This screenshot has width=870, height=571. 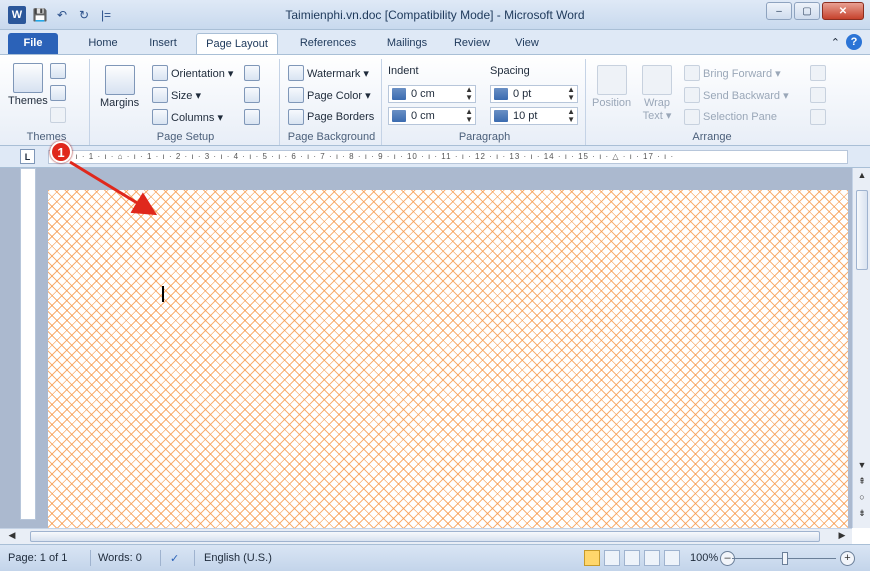 What do you see at coordinates (842, 535) in the screenshot?
I see `scroll-right-icon: ▶` at bounding box center [842, 535].